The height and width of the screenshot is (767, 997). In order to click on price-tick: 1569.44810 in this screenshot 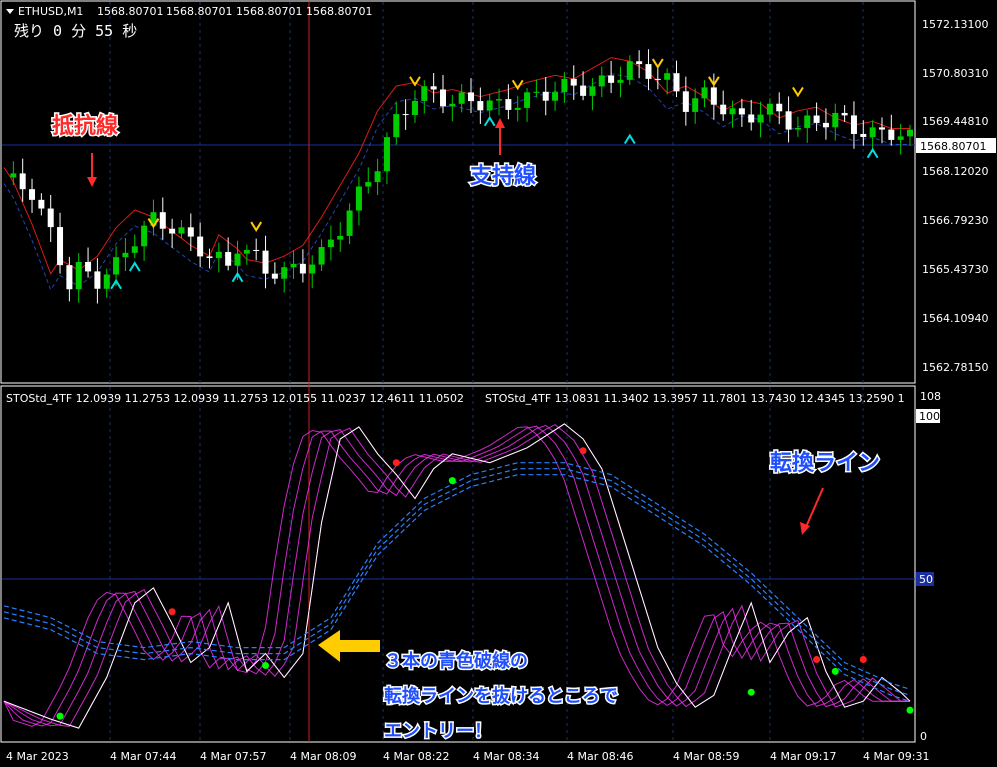, I will do `click(955, 121)`.